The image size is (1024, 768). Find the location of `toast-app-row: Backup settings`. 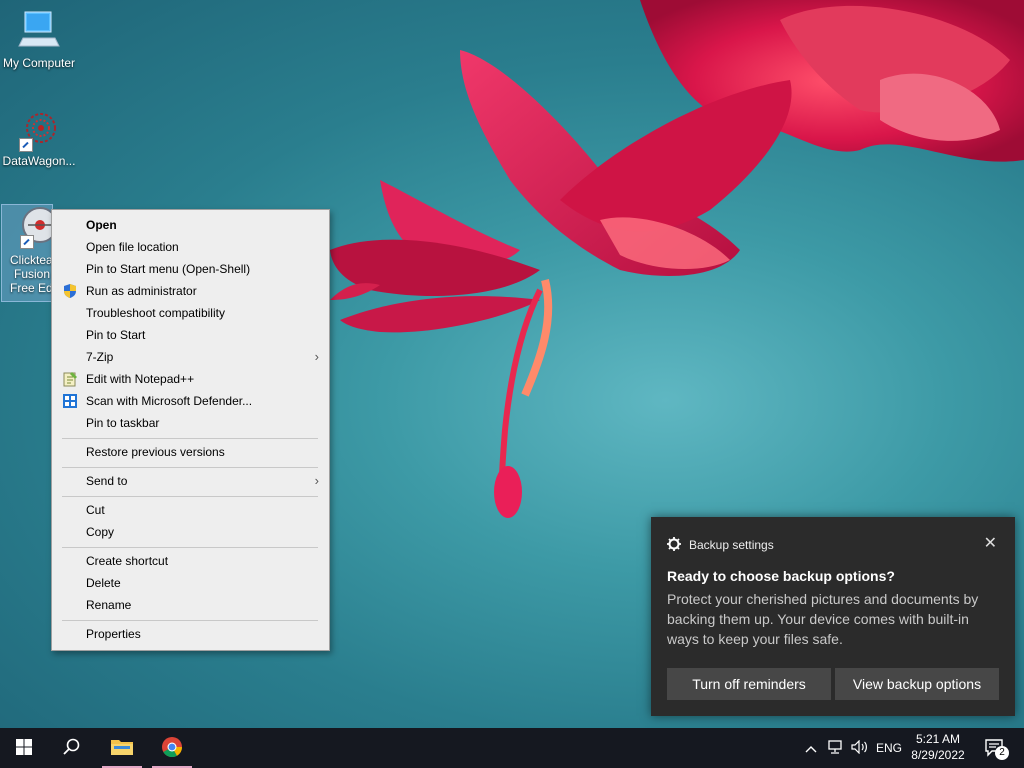

toast-app-row: Backup settings is located at coordinates (720, 545).